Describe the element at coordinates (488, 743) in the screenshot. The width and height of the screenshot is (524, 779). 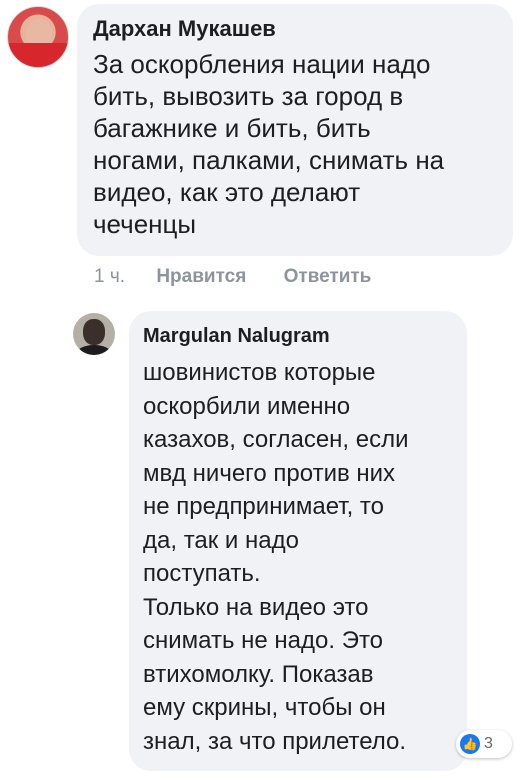
I see `reaction-count: 3` at that location.